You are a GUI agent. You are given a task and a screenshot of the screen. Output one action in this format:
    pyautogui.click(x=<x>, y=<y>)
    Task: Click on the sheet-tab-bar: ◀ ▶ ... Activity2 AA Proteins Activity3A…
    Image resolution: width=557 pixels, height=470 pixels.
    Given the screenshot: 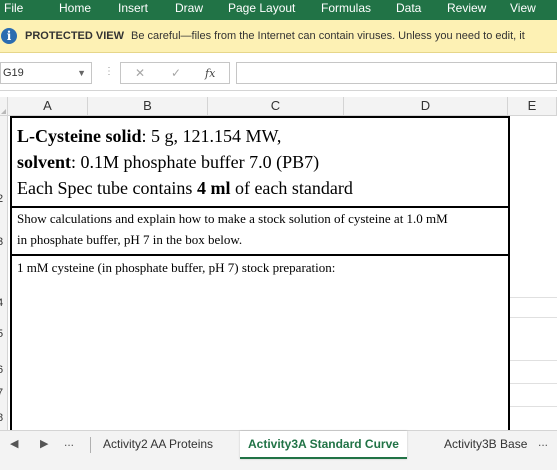 What is the action you would take?
    pyautogui.click(x=278, y=450)
    